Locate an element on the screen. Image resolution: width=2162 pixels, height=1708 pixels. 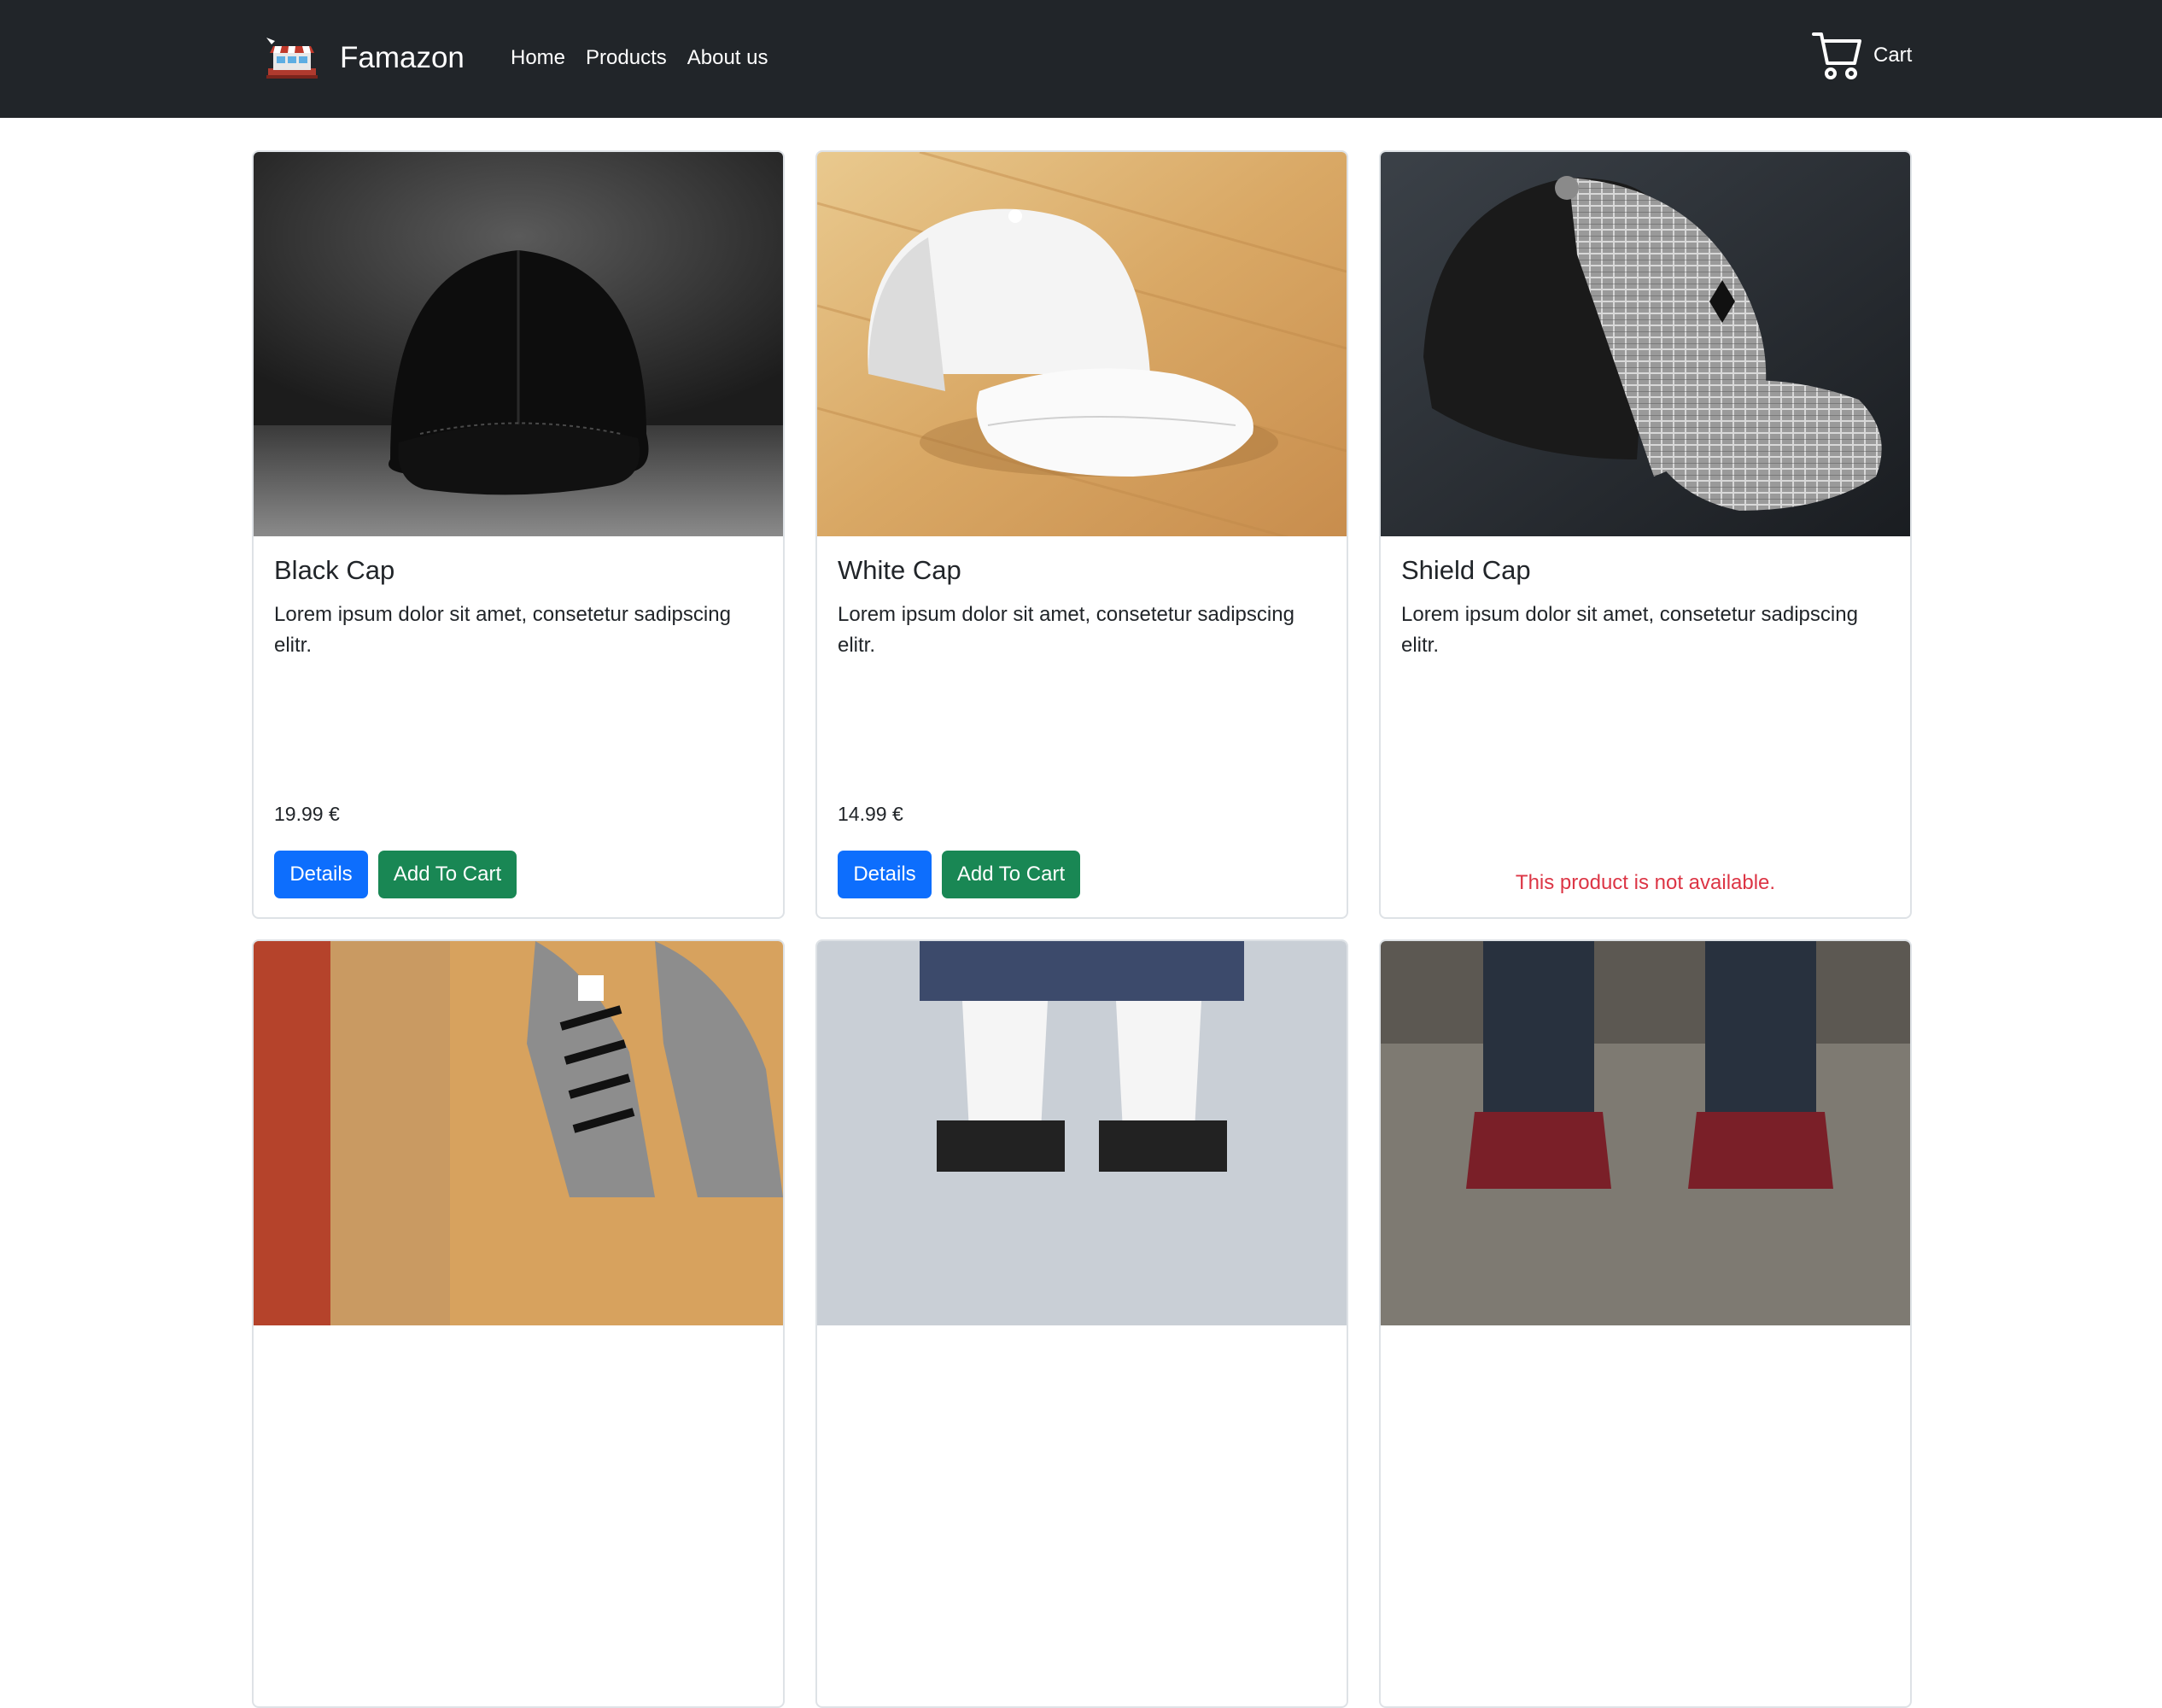
cart-link: Cart is located at coordinates (1861, 55).